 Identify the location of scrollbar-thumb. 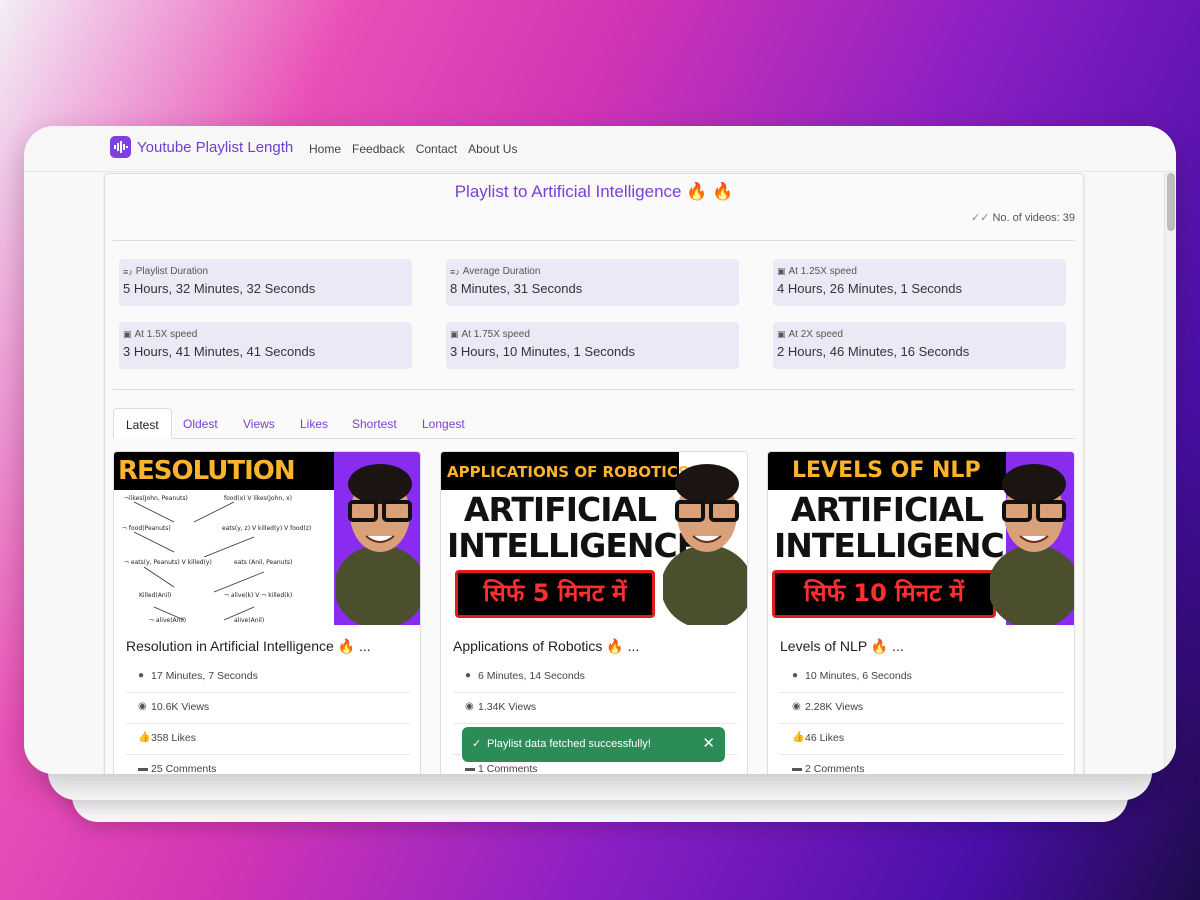
(1171, 202).